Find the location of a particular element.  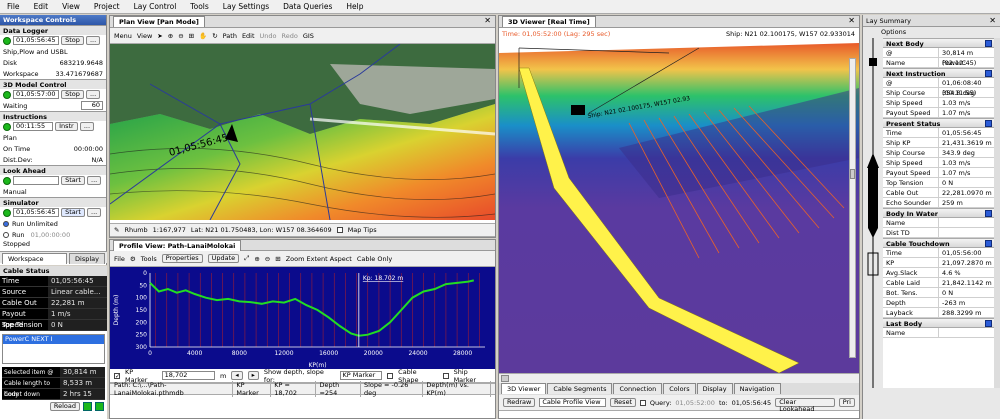

pause-icon is located at coordinates (99, 406).